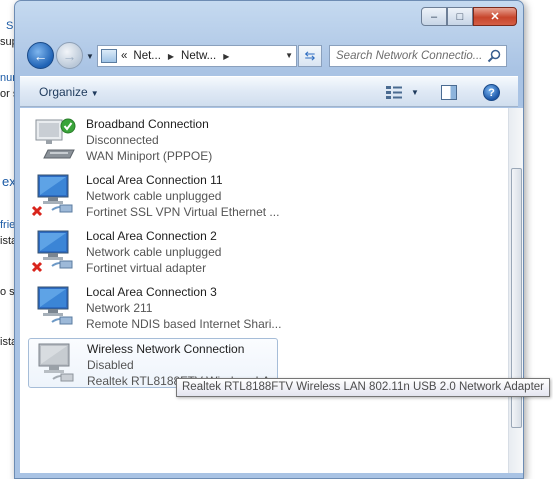 The image size is (553, 479). What do you see at coordinates (63, 92) in the screenshot?
I see `organize-label: Organize` at bounding box center [63, 92].